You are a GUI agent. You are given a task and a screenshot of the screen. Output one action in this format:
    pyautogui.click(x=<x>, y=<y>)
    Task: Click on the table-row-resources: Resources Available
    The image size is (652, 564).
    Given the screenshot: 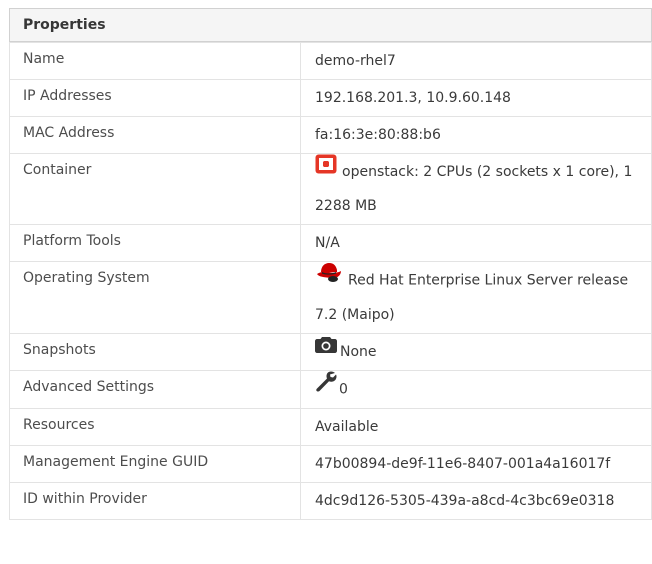 What is the action you would take?
    pyautogui.click(x=330, y=427)
    